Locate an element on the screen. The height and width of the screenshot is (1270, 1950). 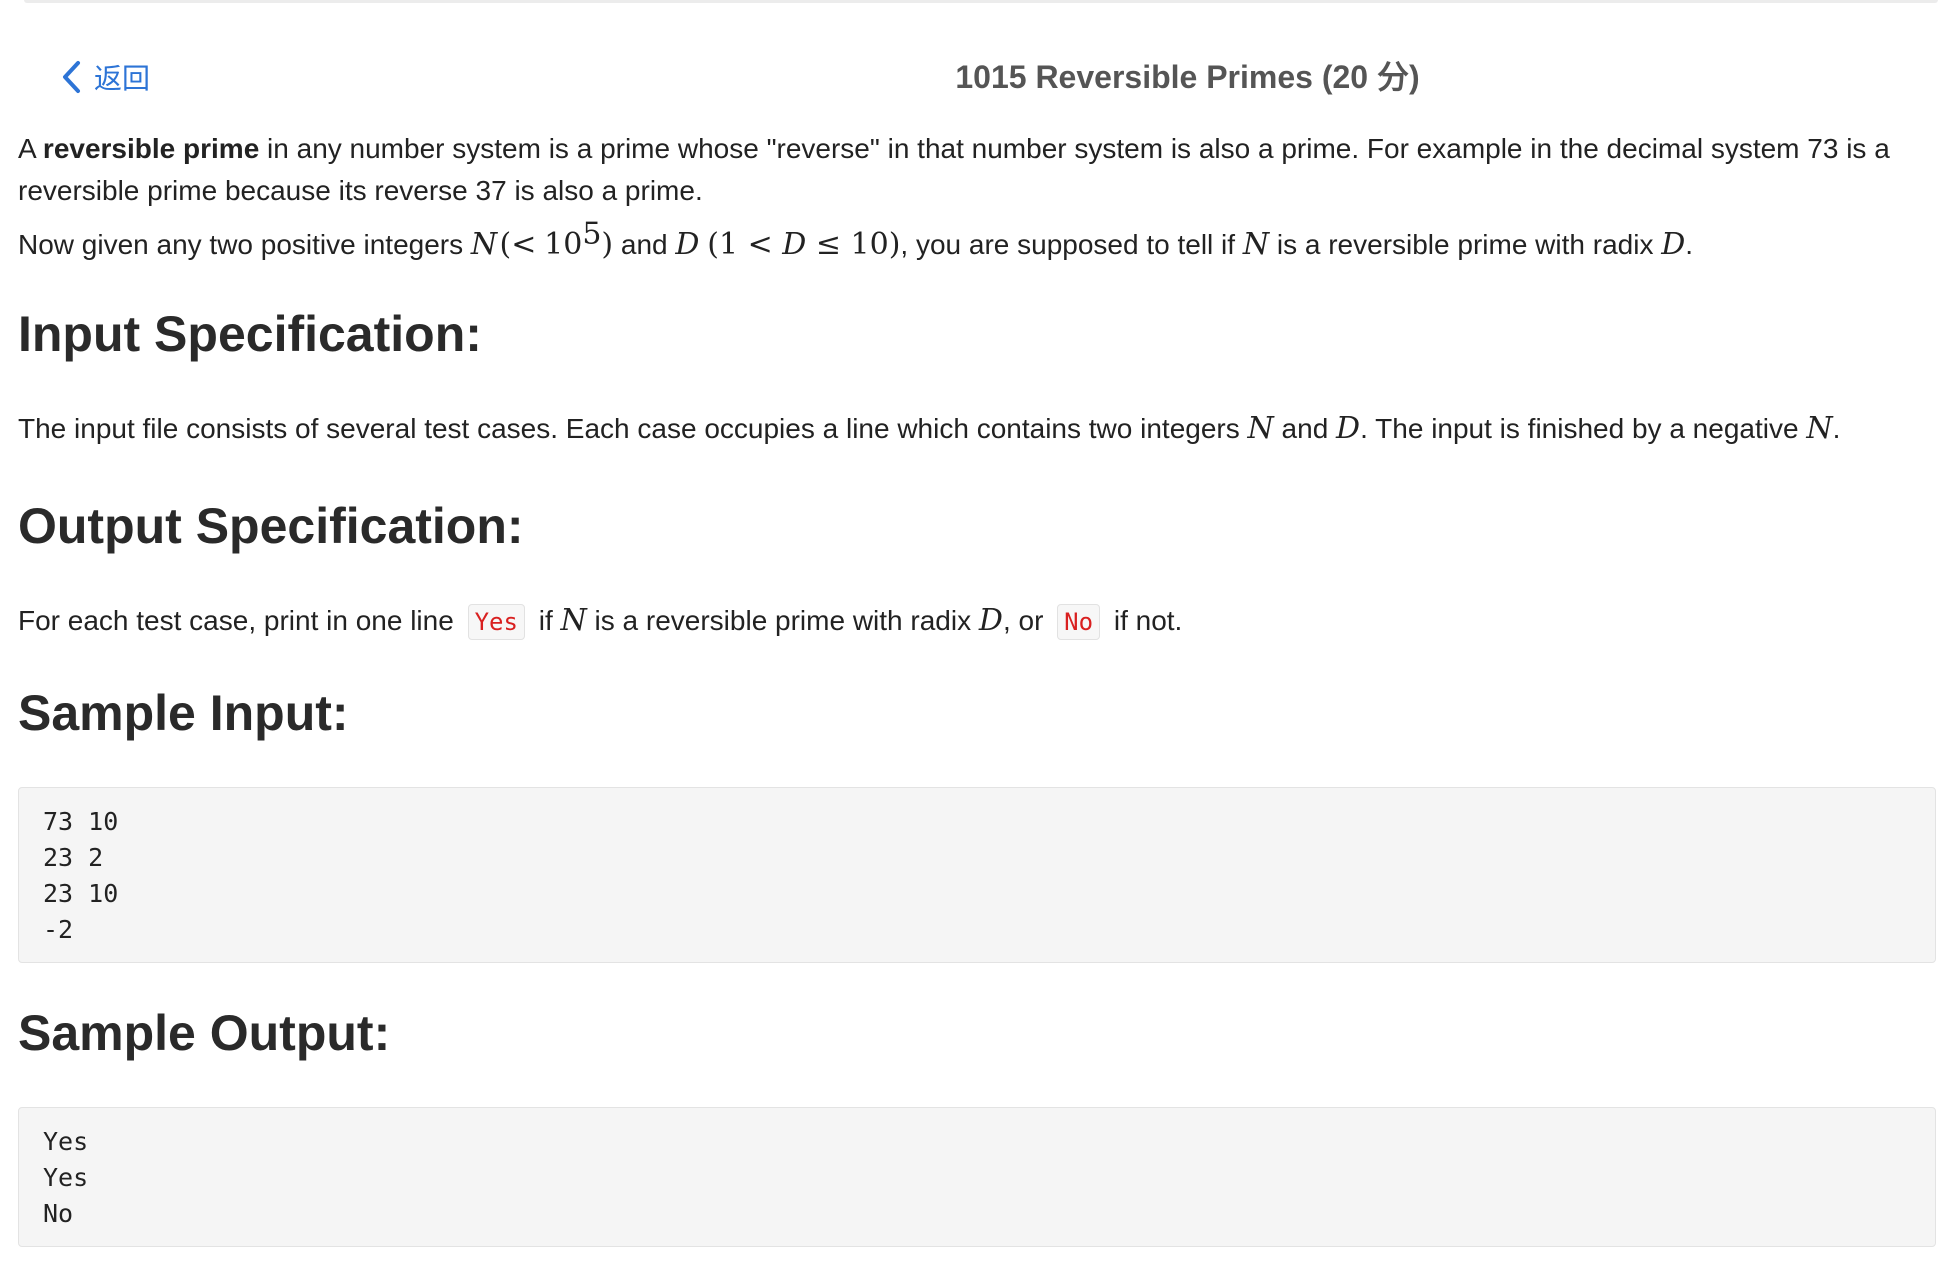
sample-input-block: 73 10 23 2 23 10 -2 is located at coordinates (977, 875).